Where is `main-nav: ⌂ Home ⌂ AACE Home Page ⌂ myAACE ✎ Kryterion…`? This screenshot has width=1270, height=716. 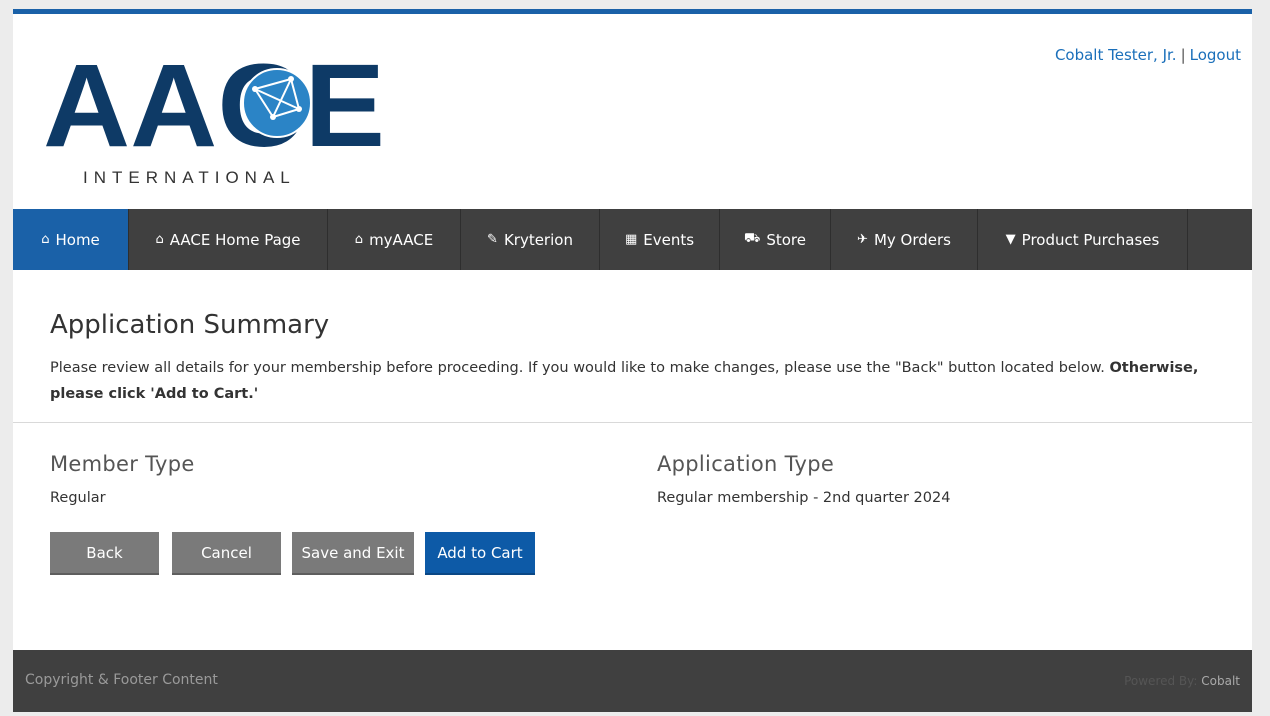 main-nav: ⌂ Home ⌂ AACE Home Page ⌂ myAACE ✎ Kryterion… is located at coordinates (632, 239).